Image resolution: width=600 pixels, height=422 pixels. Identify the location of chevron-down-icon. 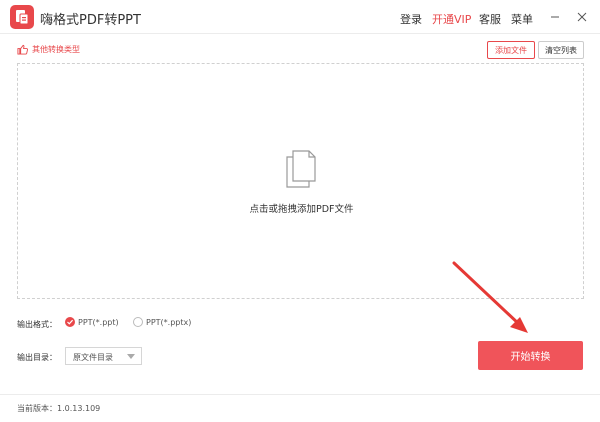
(131, 356).